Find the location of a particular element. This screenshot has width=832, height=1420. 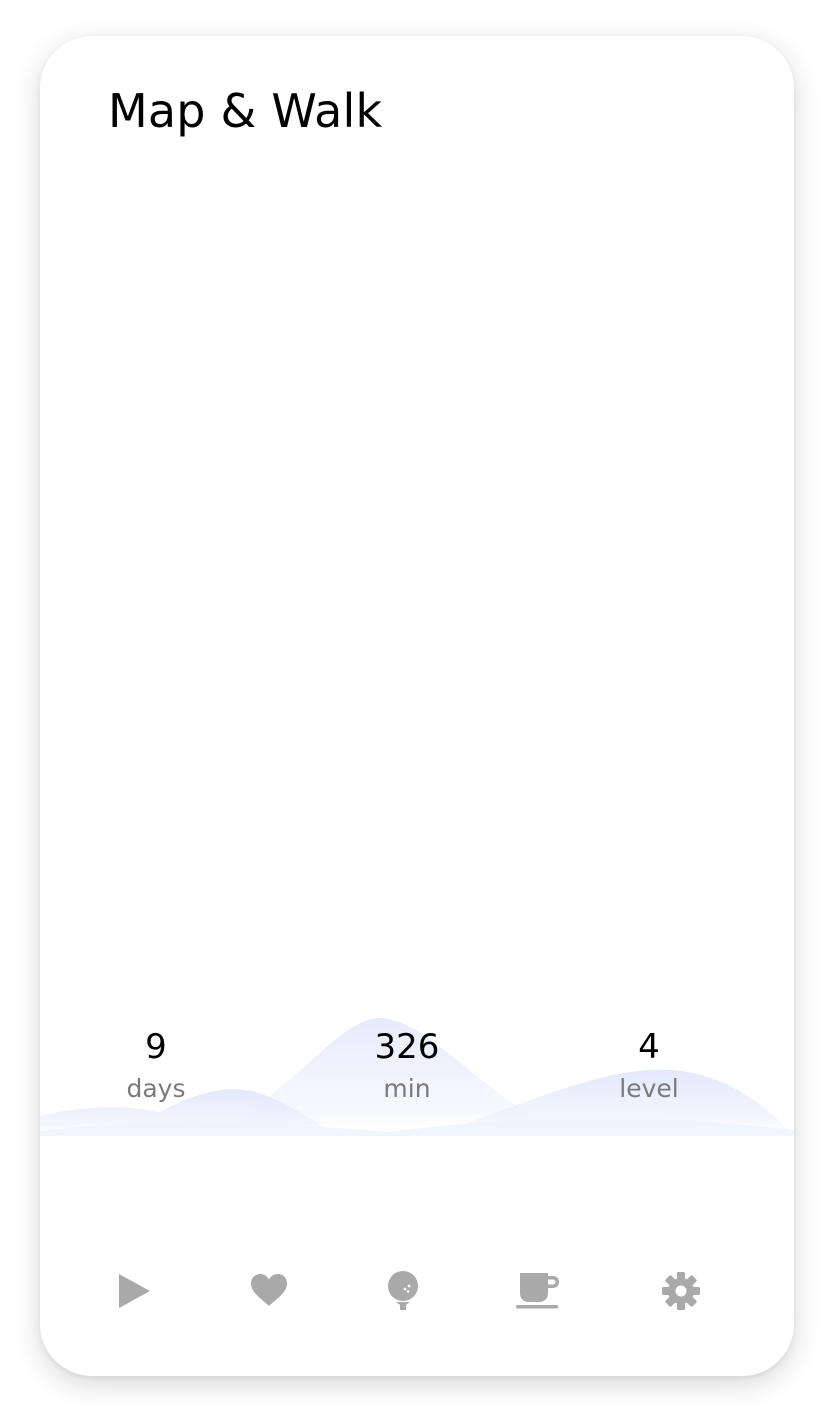

stat-level: 4 level is located at coordinates (649, 1065).